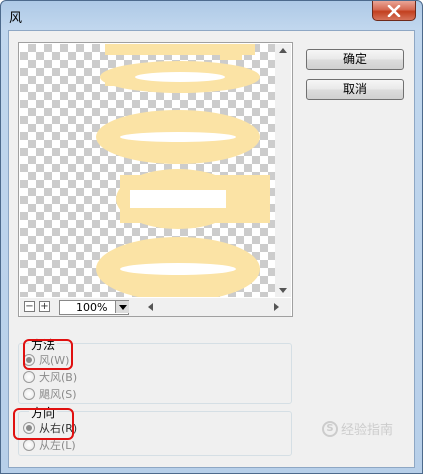  What do you see at coordinates (211, 15) in the screenshot?
I see `title-bar: 风` at bounding box center [211, 15].